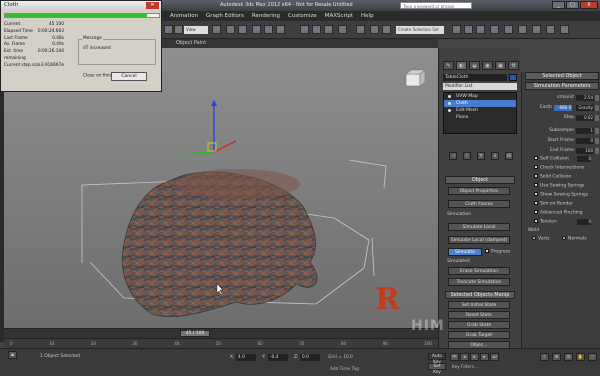 The image size is (600, 376). I want to click on grab-state-button: Grab State, so click(479, 325).